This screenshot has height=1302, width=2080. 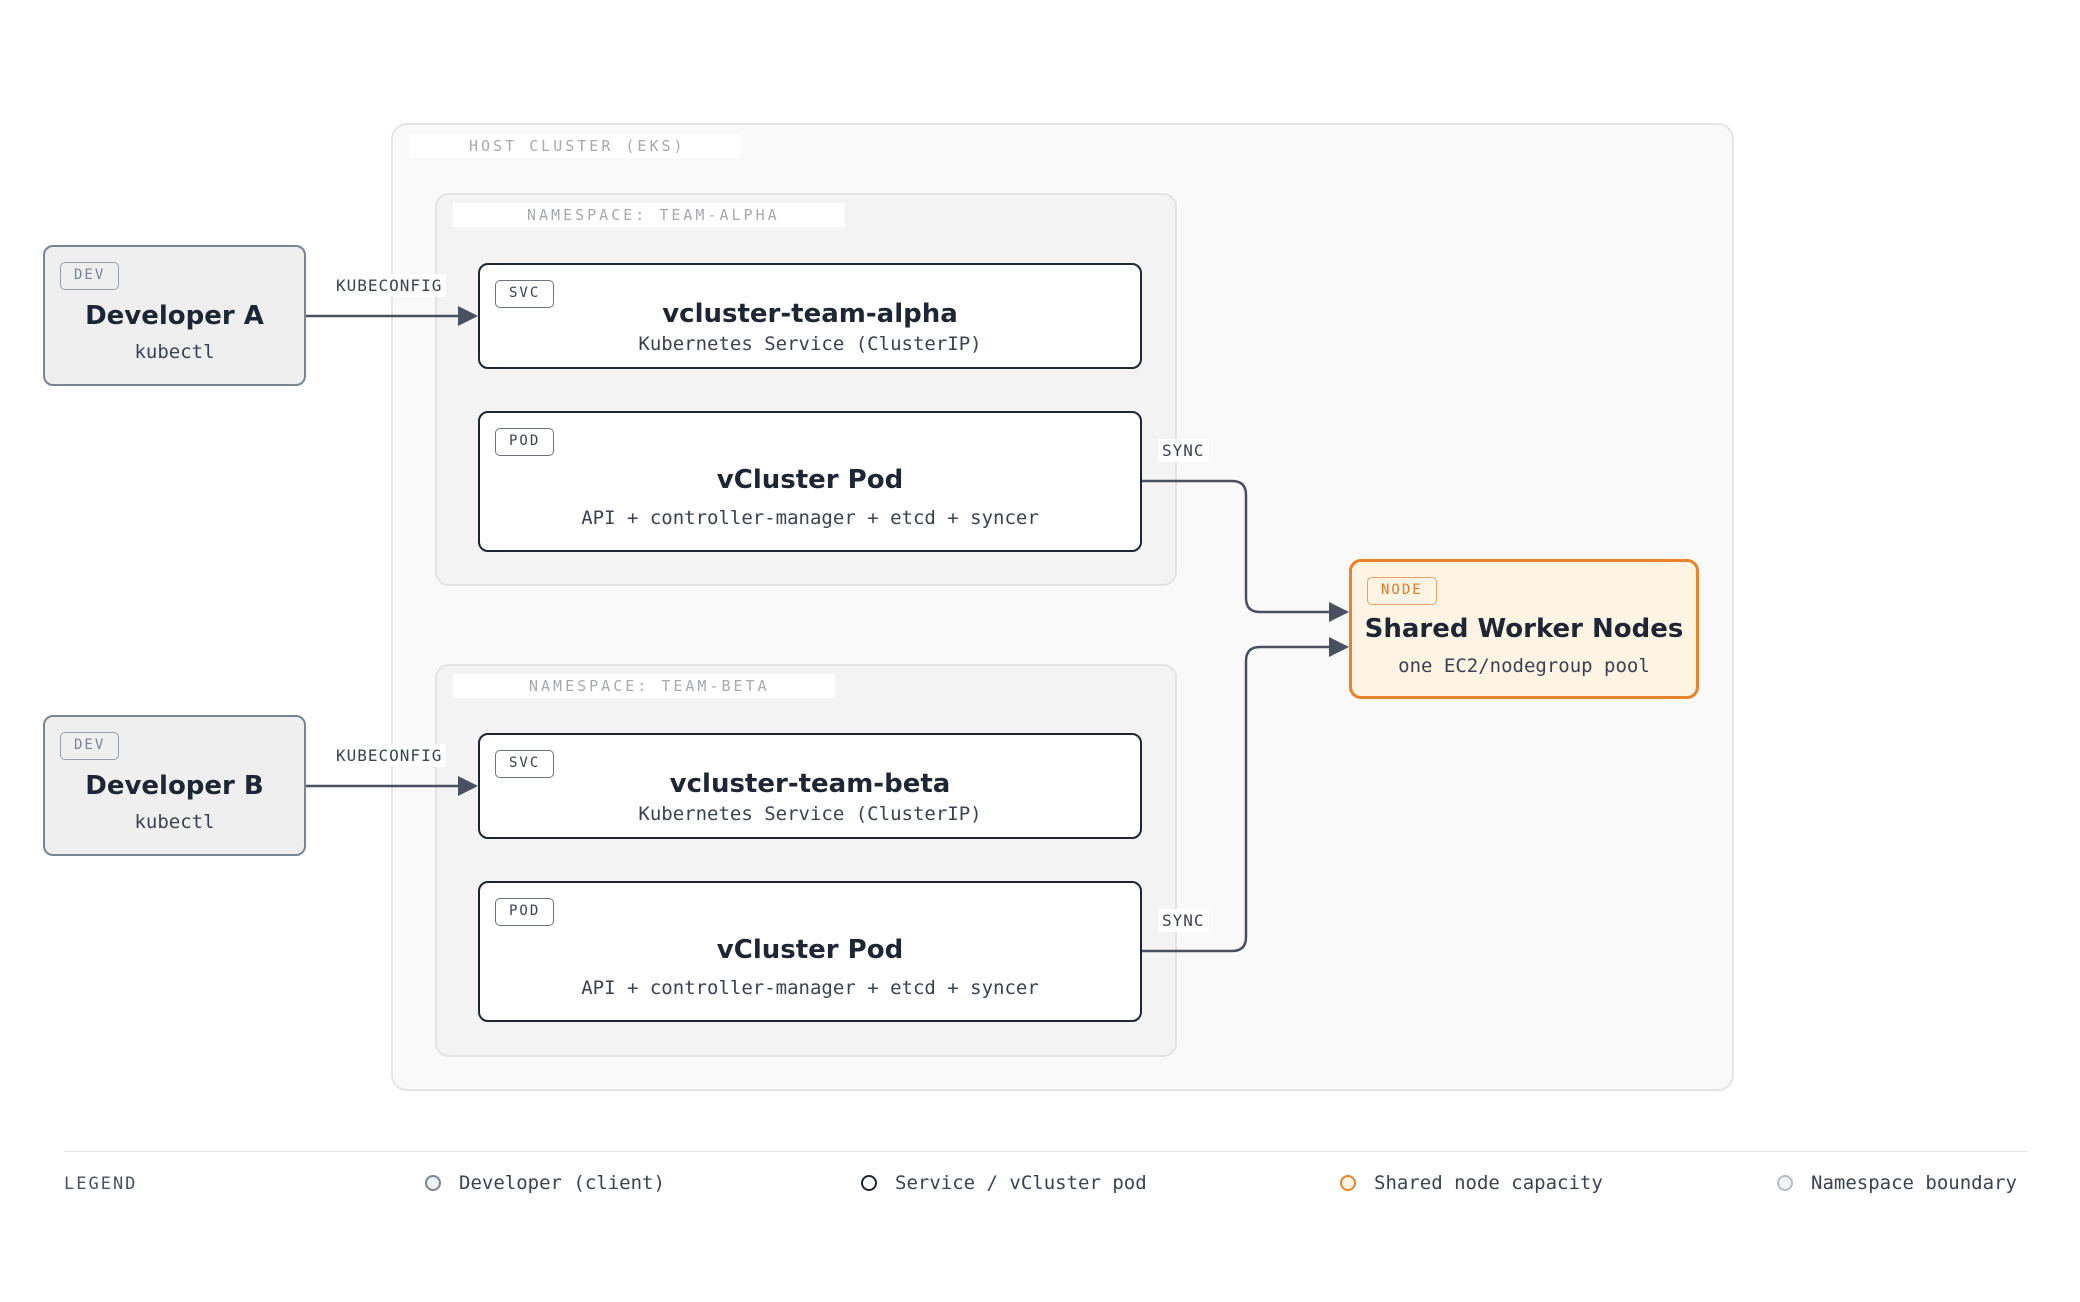 I want to click on legend-item-shared: Shared node capacity, so click(x=1471, y=1183).